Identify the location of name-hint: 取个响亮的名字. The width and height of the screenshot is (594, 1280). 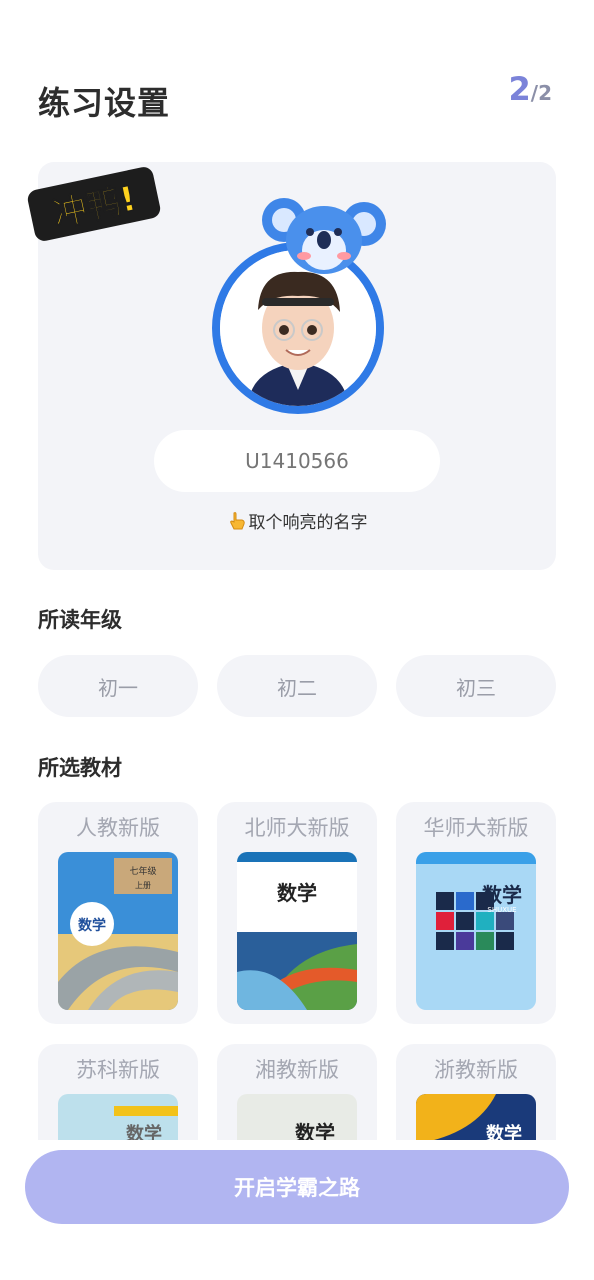
(297, 520).